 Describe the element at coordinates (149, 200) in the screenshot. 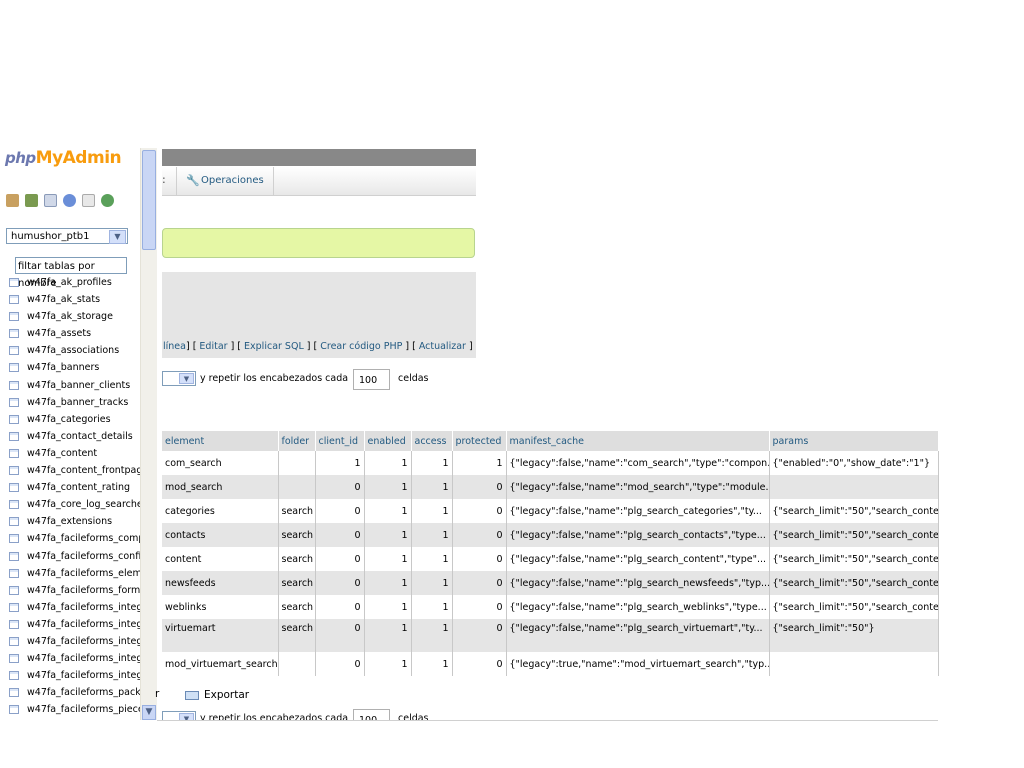

I see `scrollbar-thumb` at that location.